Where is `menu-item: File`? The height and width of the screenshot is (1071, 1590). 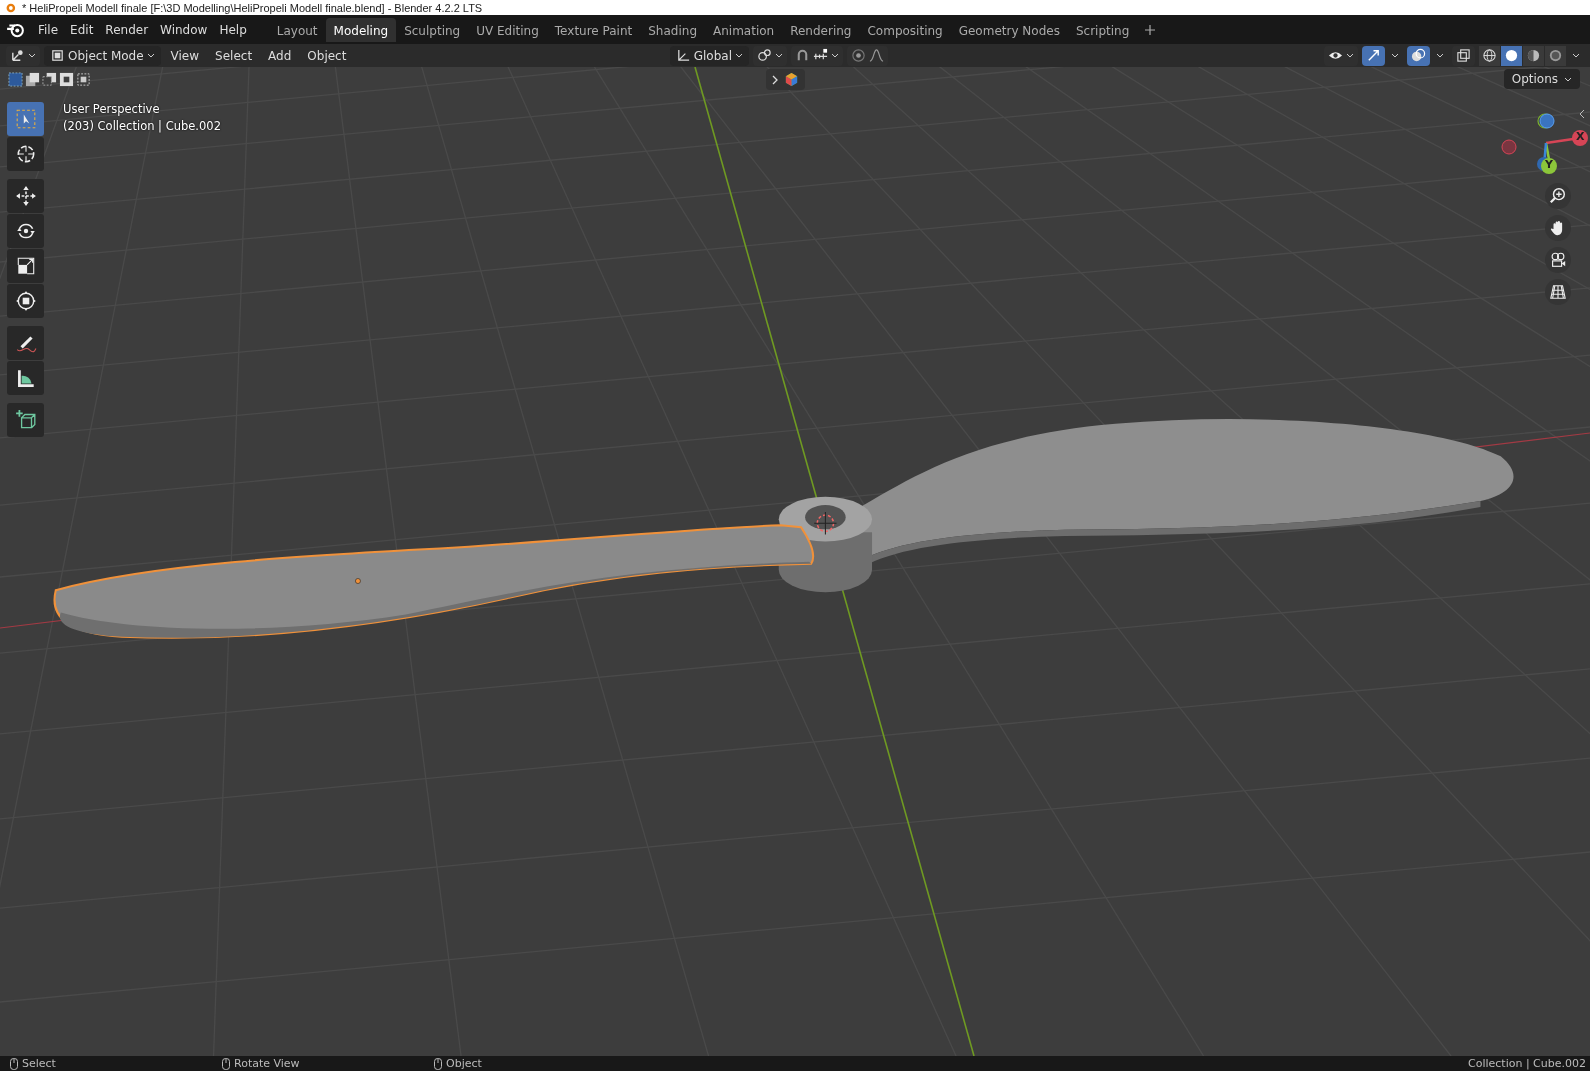
menu-item: File is located at coordinates (48, 29).